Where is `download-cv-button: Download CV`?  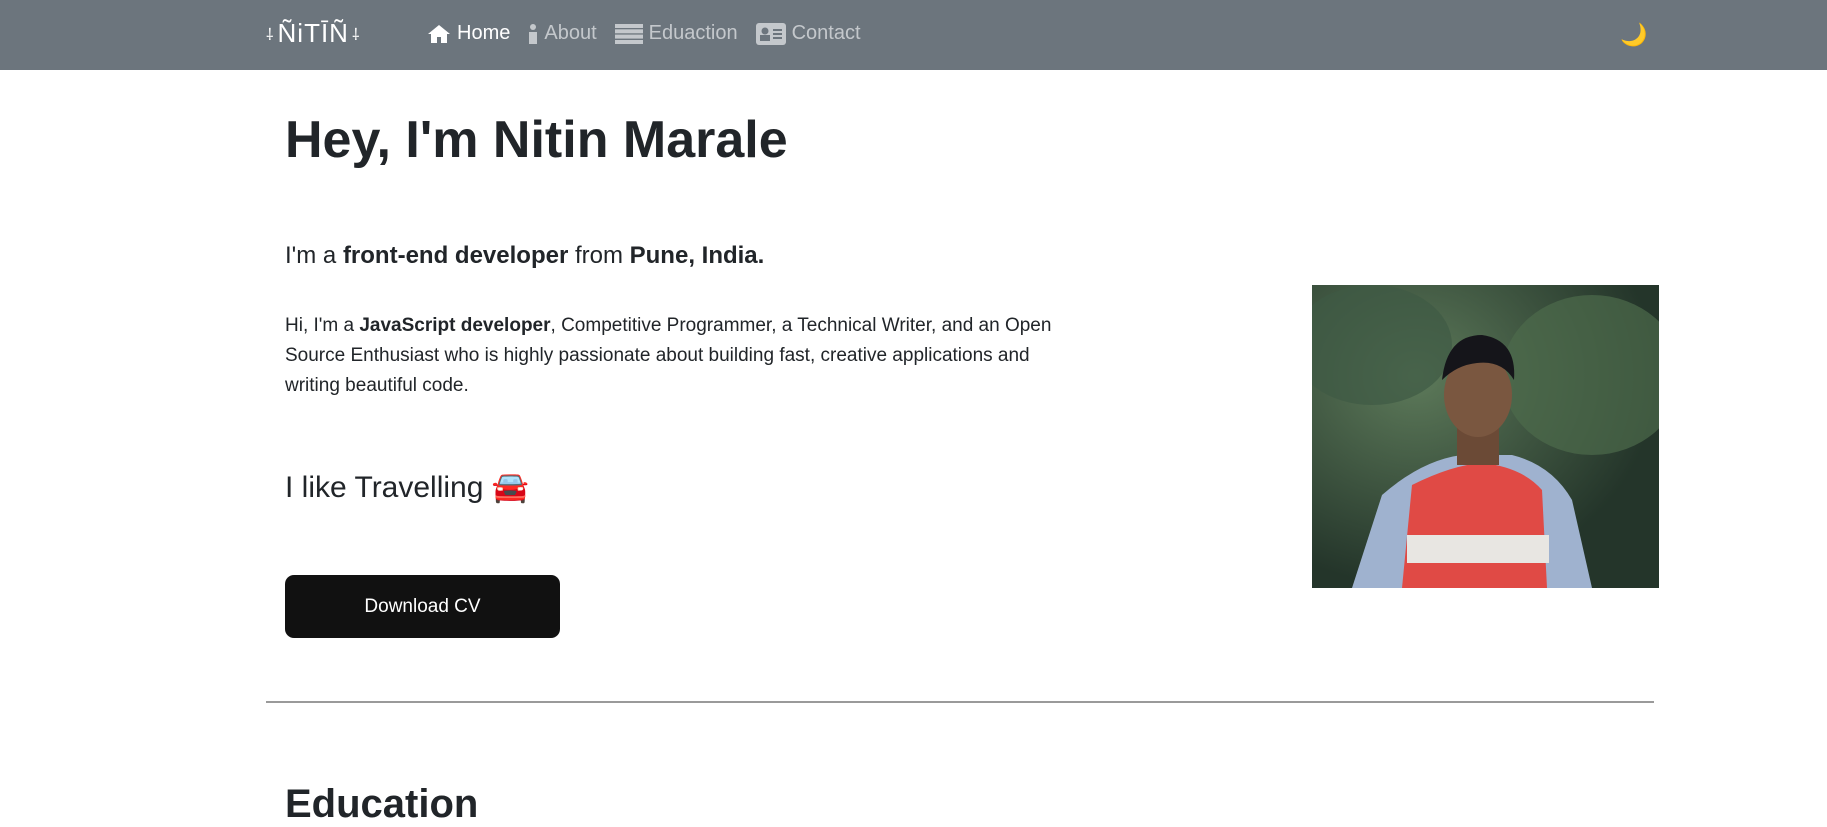
download-cv-button: Download CV is located at coordinates (422, 606).